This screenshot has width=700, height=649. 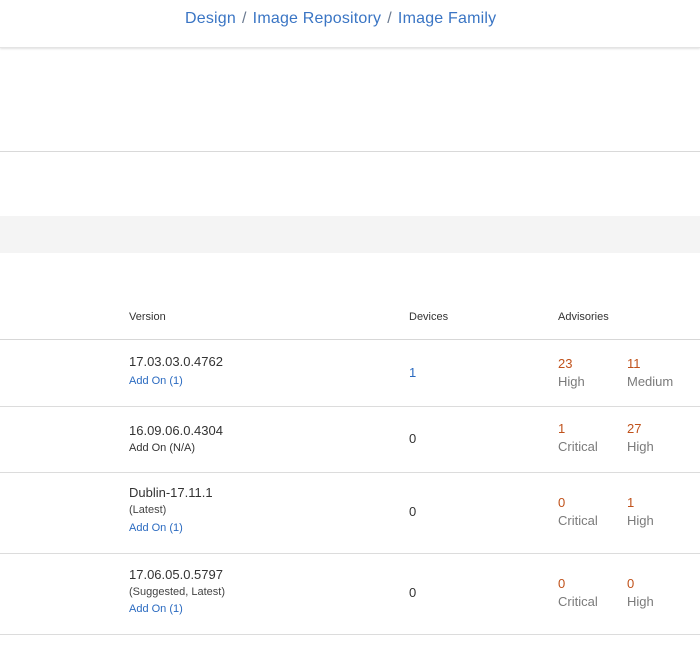 I want to click on version-text: Dublin-17.11.1, so click(x=171, y=492).